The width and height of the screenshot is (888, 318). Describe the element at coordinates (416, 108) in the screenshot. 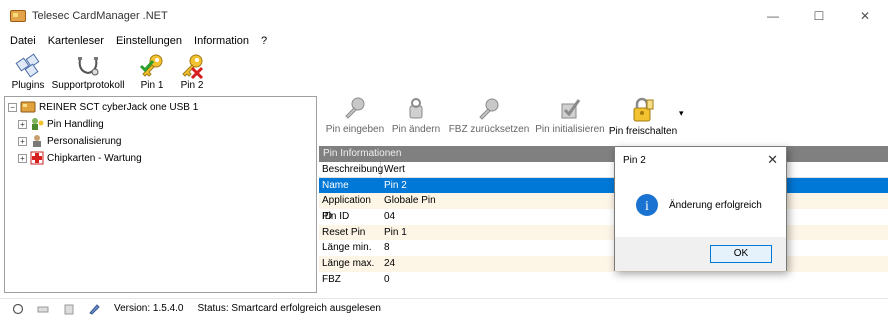

I see `key-change-icon` at that location.